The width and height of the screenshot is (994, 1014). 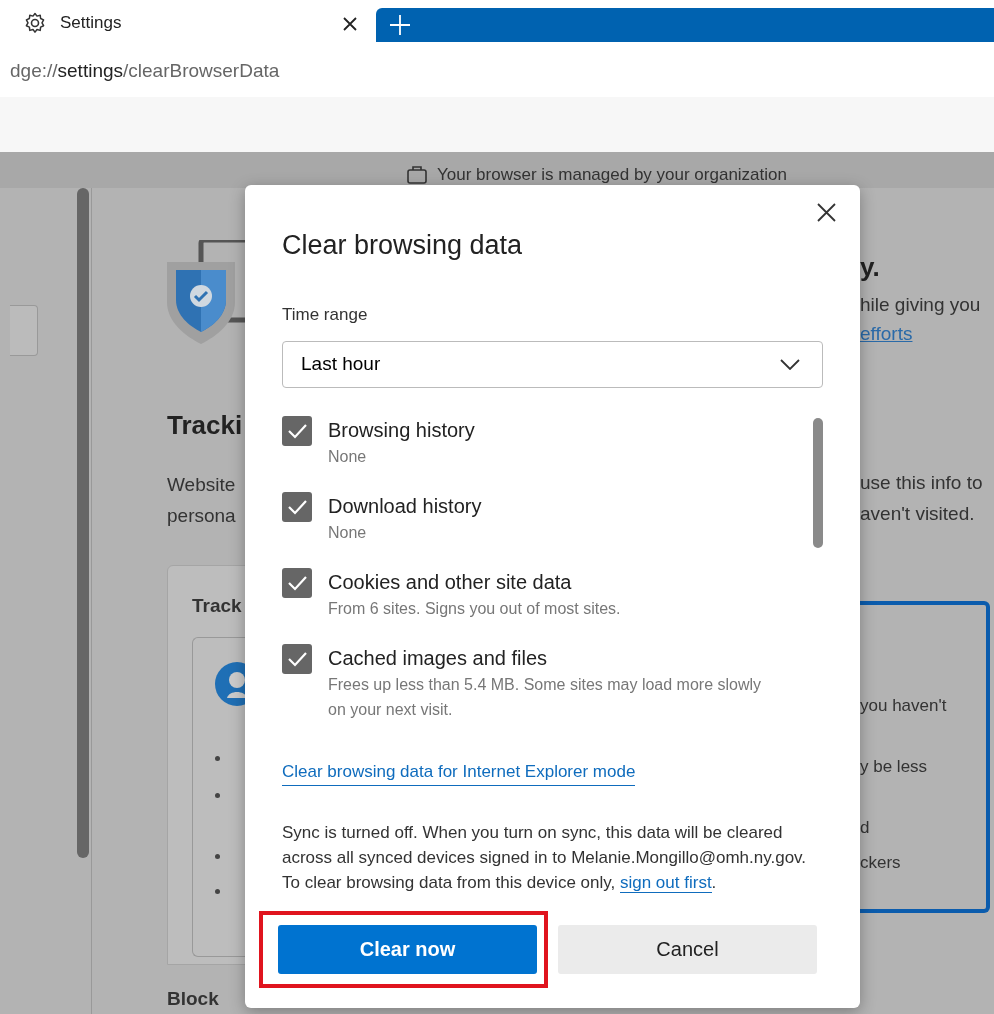 I want to click on checkbox-label: Download history, so click(x=405, y=506).